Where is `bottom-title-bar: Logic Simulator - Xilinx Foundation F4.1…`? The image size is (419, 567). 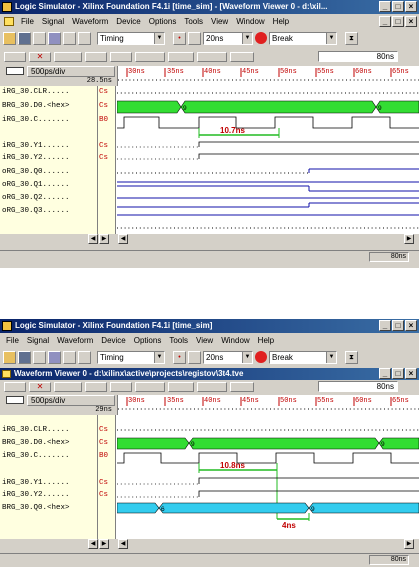
bottom-title-bar: Logic Simulator - Xilinx Foundation F4.1… is located at coordinates (209, 326).